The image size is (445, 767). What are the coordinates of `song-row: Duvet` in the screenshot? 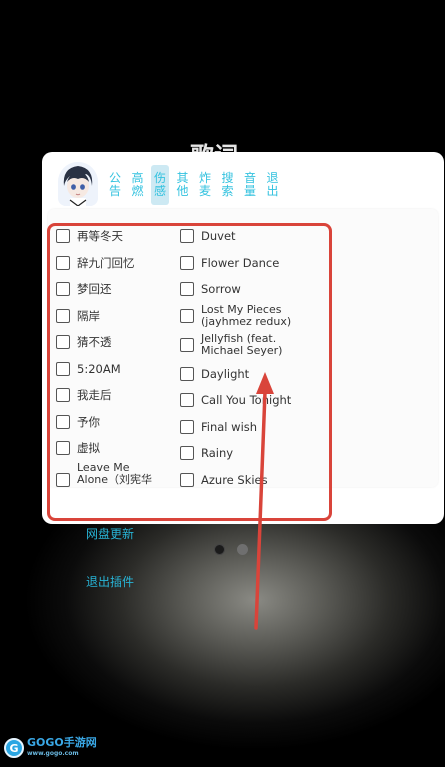 It's located at (208, 236).